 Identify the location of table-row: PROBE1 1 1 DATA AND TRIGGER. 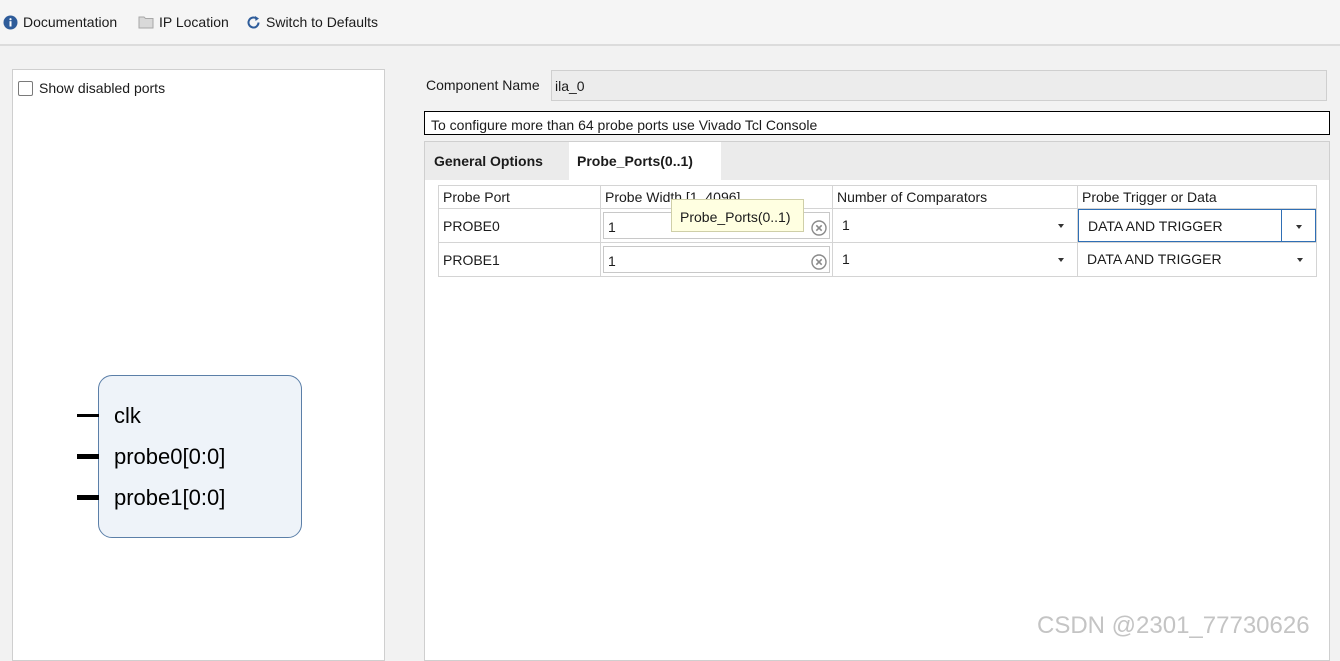
(877, 259).